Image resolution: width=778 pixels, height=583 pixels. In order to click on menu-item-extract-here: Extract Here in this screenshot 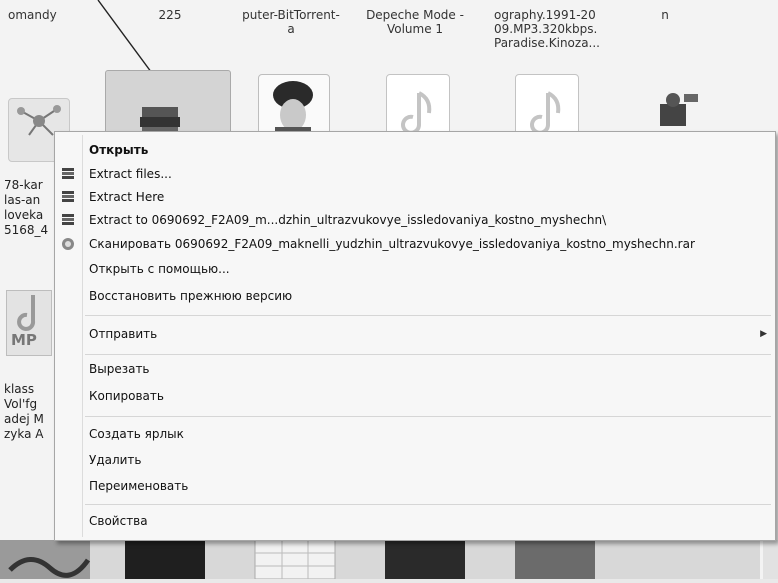, I will do `click(126, 197)`.